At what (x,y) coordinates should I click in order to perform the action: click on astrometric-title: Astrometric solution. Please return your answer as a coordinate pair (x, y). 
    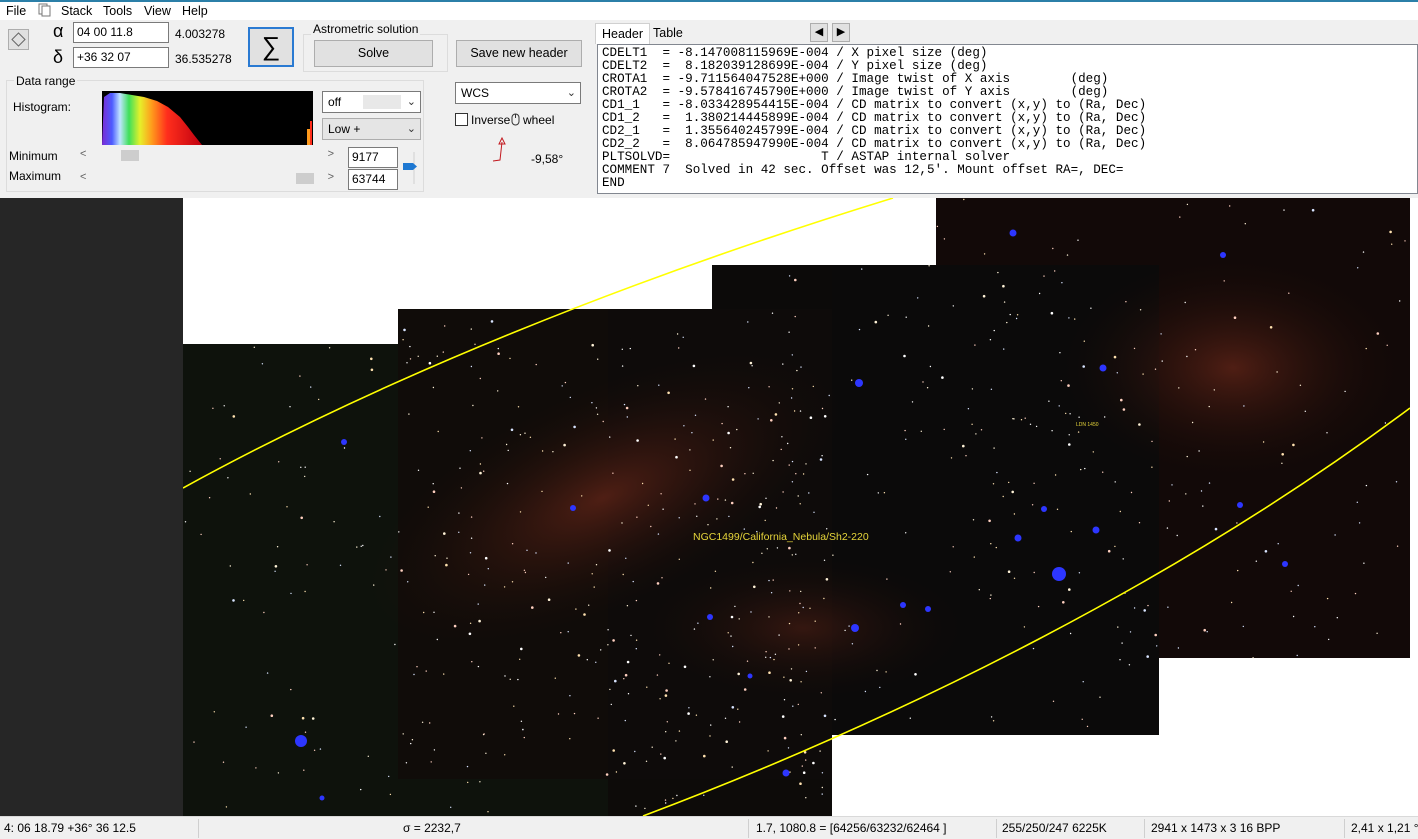
    Looking at the image, I should click on (366, 29).